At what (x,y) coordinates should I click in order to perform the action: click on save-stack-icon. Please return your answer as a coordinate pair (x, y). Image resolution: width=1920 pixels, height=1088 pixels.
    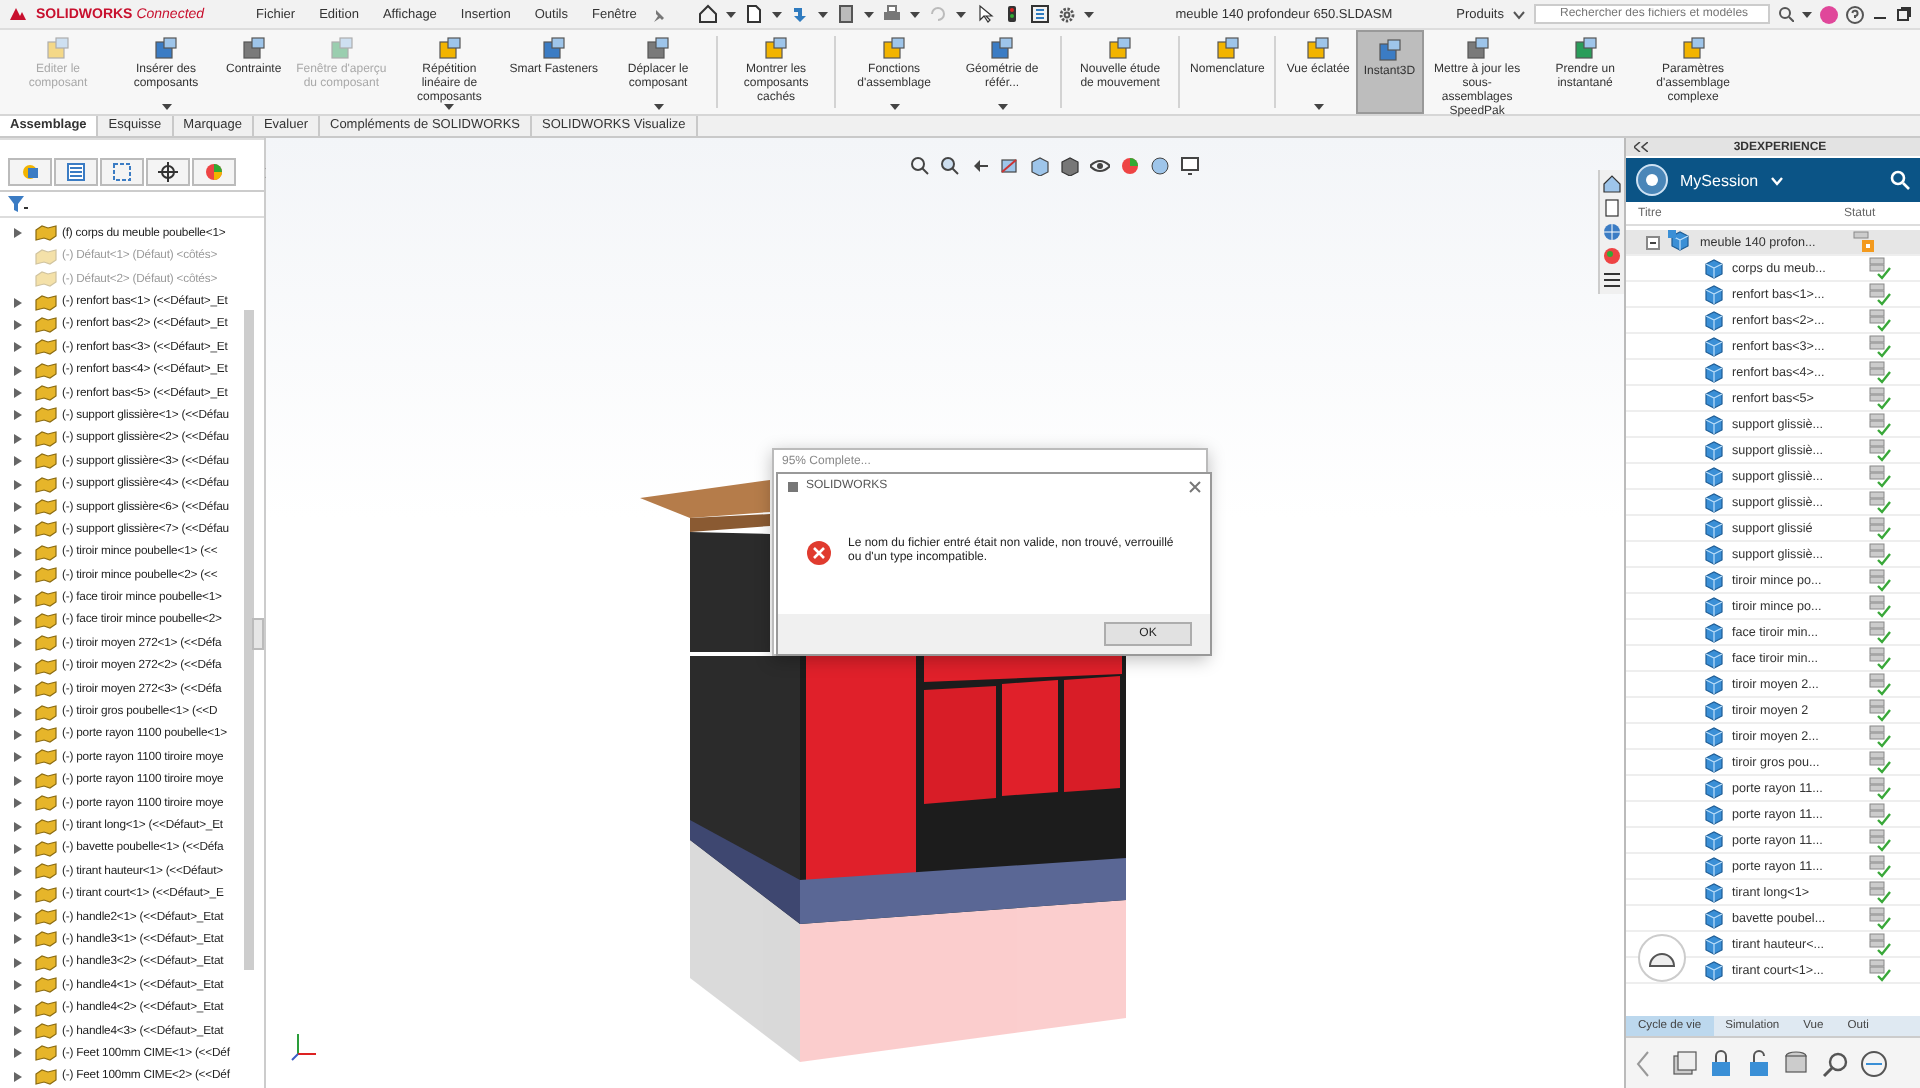
    Looking at the image, I should click on (846, 14).